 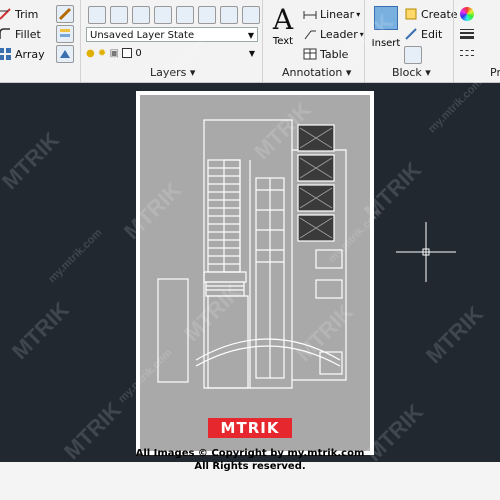 I want to click on rights-text: All Rights reserved., so click(x=250, y=466).